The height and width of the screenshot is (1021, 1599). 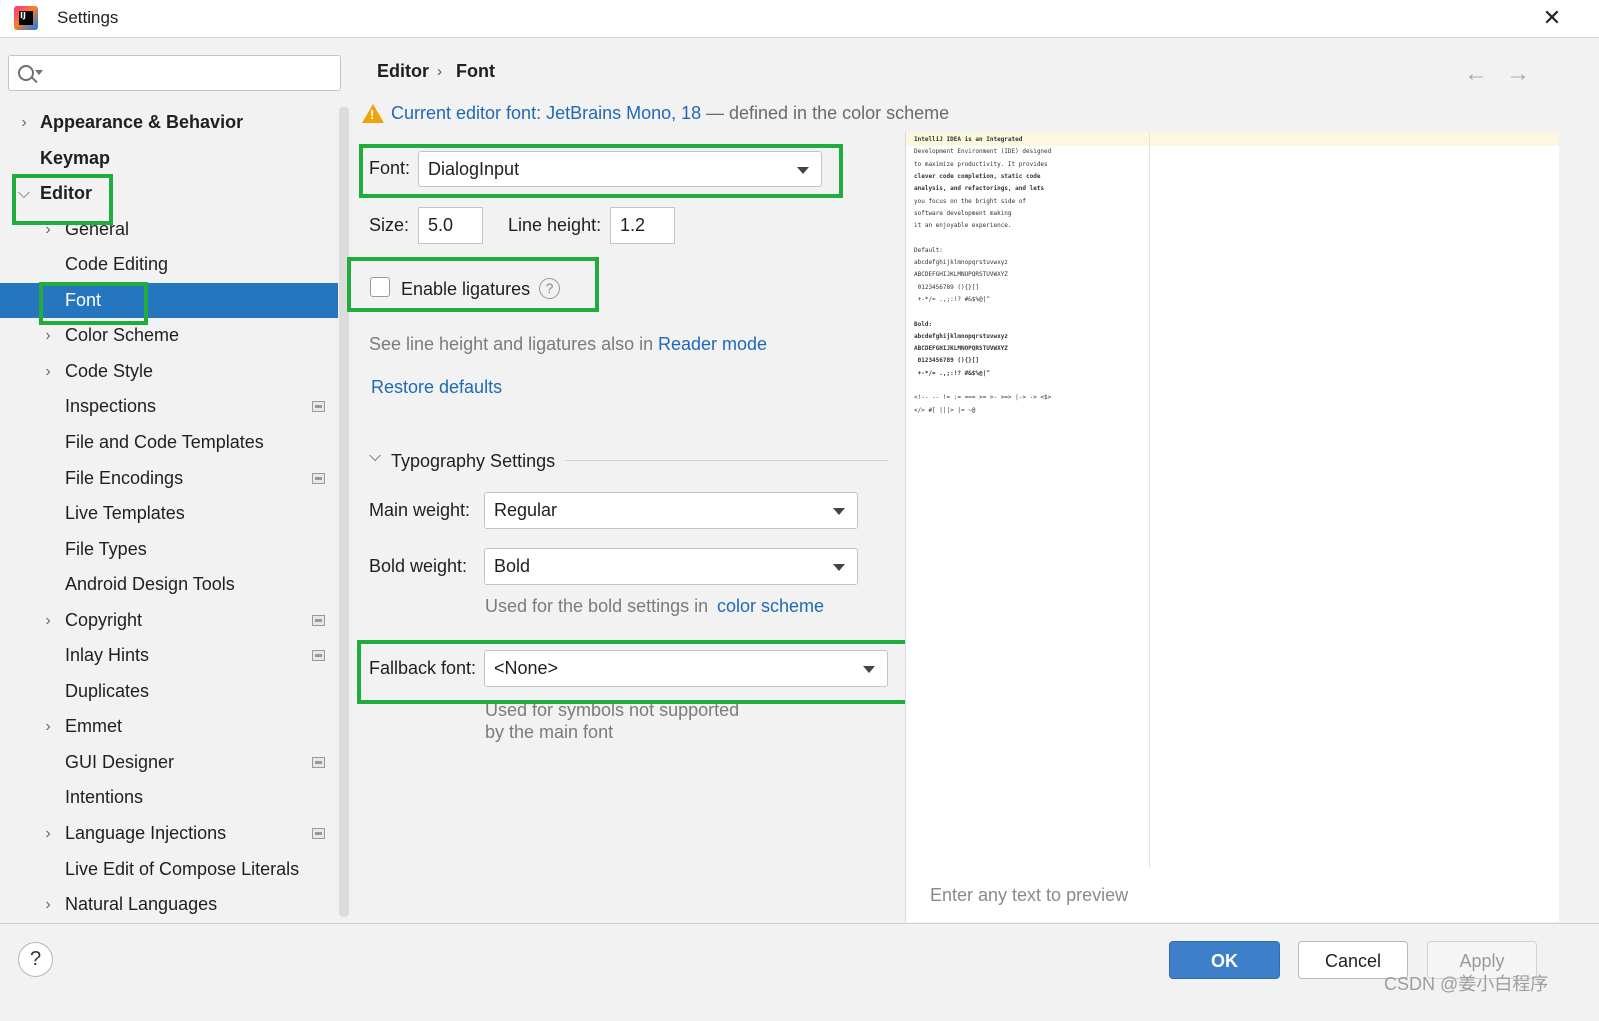 I want to click on preview-line: clever code completion, static code, so click(x=977, y=176).